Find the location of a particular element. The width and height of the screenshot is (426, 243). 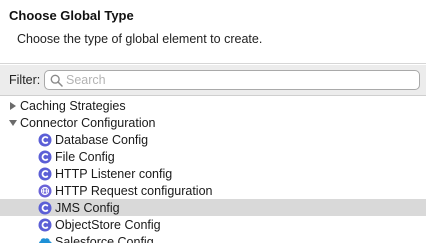

tree-category-label: Connector Configuration is located at coordinates (88, 122).